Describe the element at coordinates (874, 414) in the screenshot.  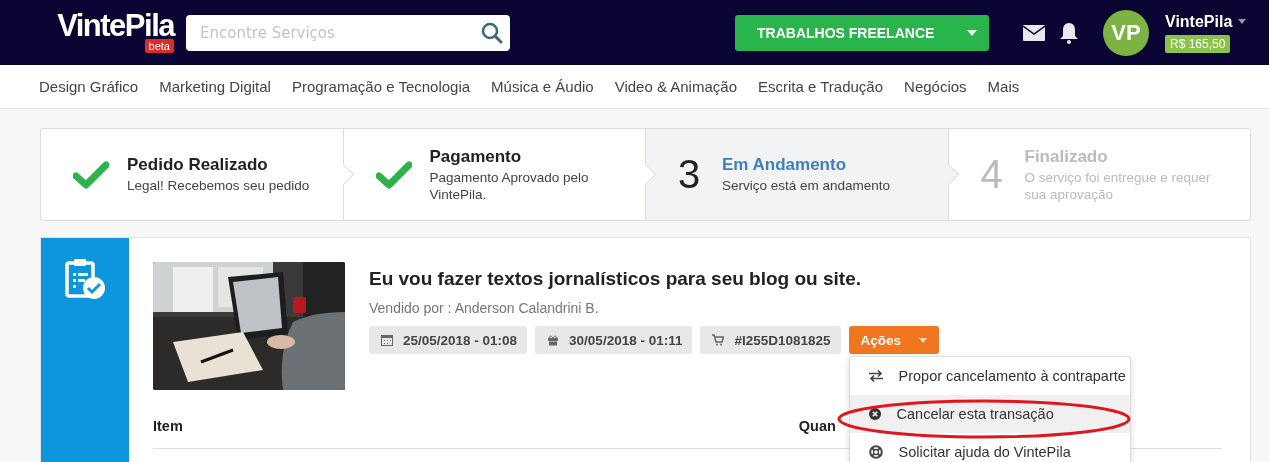
I see `cancel-icon` at that location.